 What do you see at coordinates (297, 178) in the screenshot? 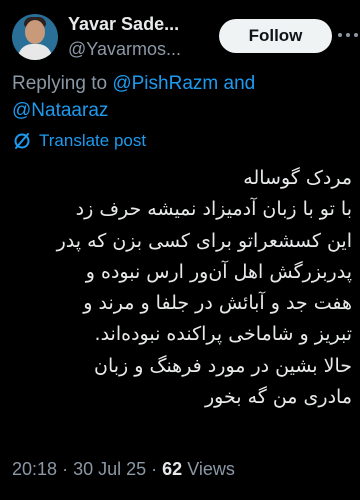
I see `tweet-line: مردک گوساله` at bounding box center [297, 178].